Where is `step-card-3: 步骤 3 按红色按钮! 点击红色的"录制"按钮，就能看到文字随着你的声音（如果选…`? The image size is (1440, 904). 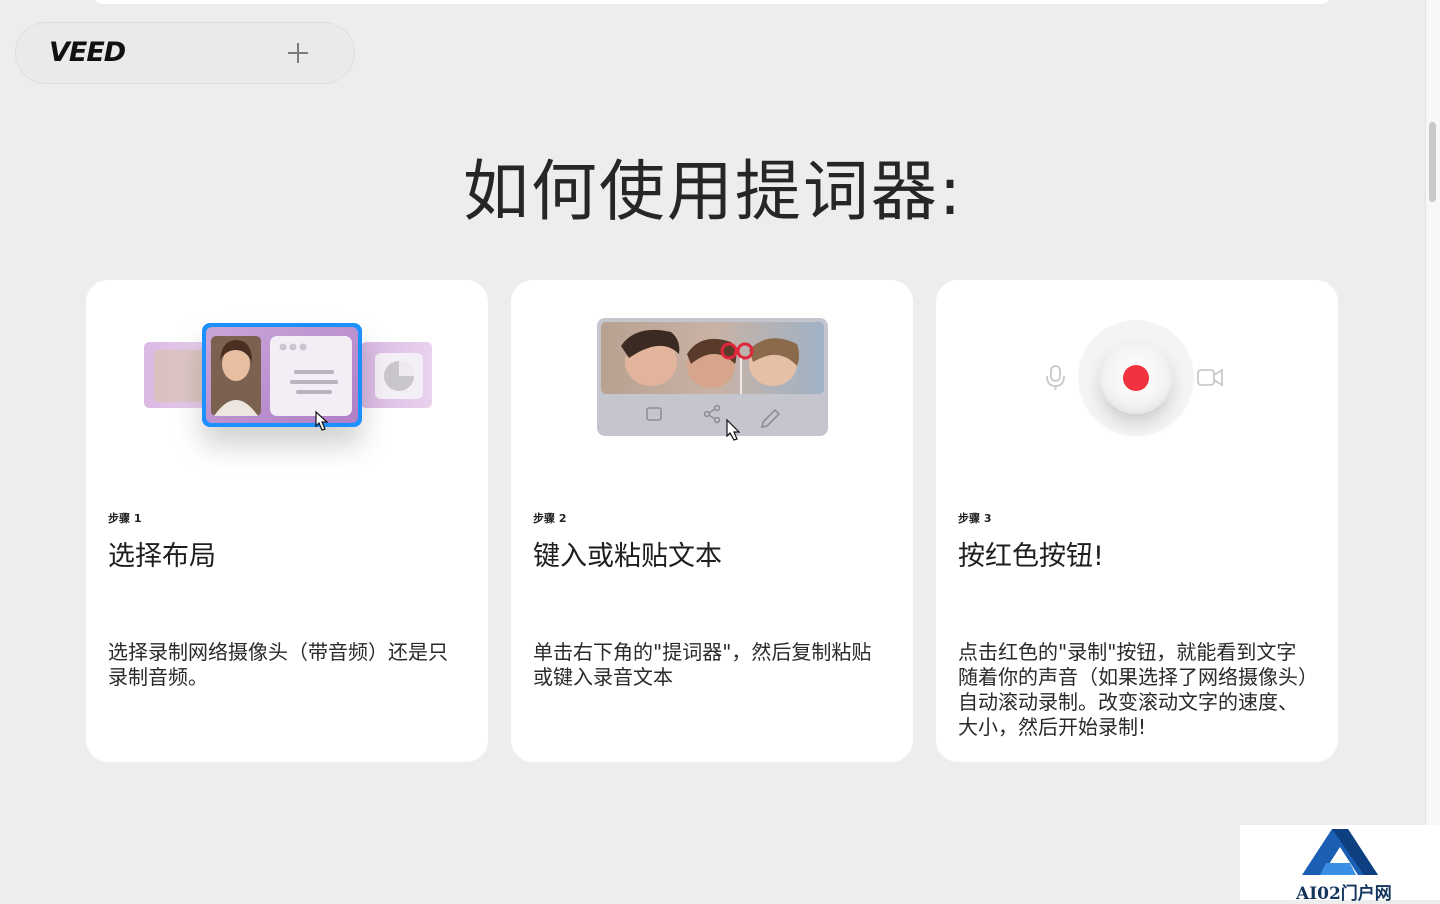
step-card-3: 步骤 3 按红色按钮! 点击红色的"录制"按钮，就能看到文字随着你的声音（如果选… is located at coordinates (1137, 521).